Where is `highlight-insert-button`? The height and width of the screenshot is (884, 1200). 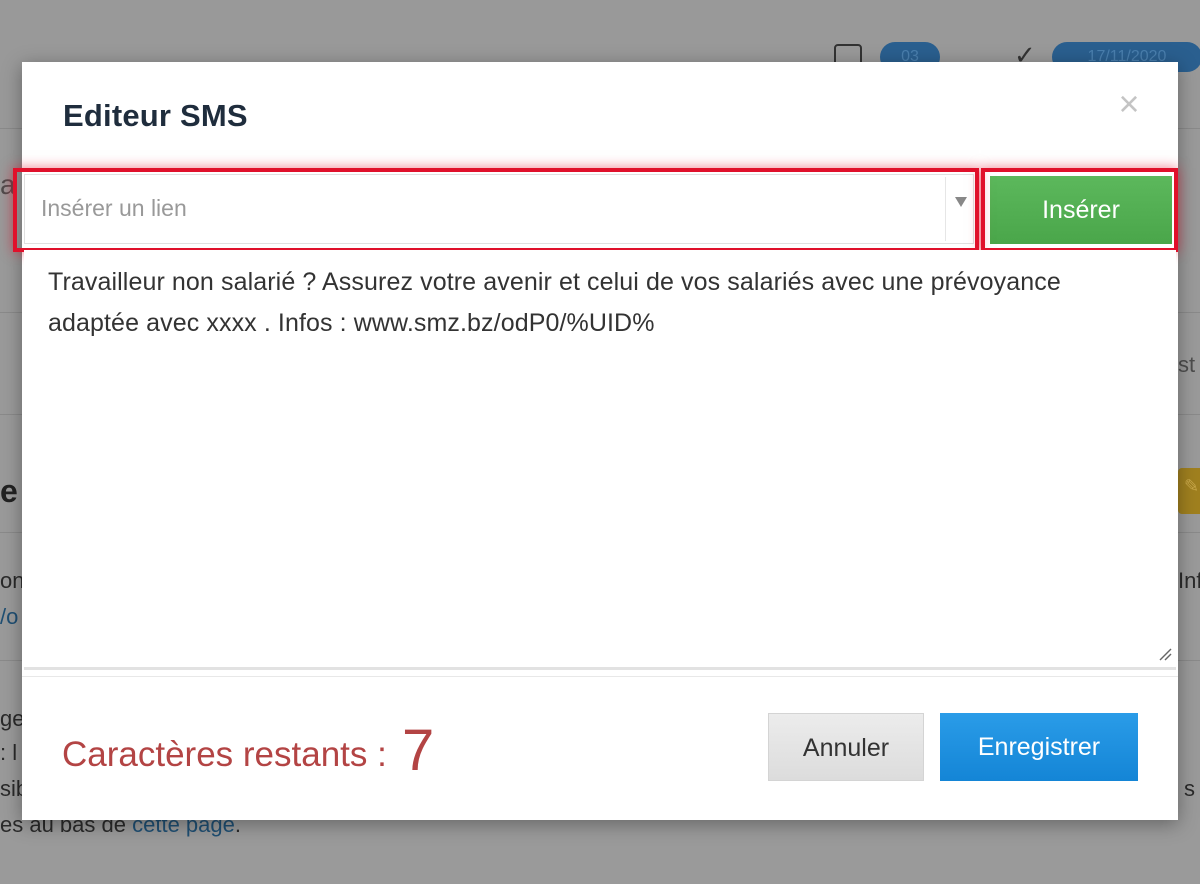
highlight-insert-button is located at coordinates (1079, 210).